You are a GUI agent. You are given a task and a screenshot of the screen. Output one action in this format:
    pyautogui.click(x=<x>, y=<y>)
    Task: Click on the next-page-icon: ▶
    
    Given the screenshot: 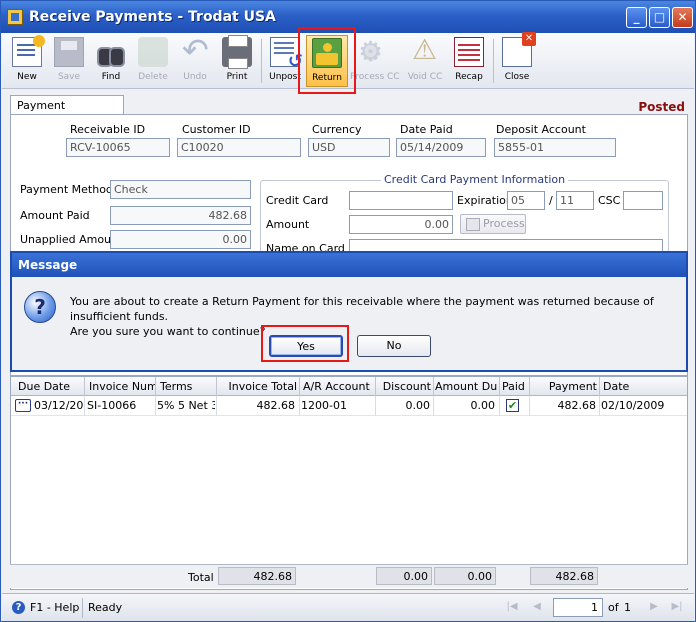 What is the action you would take?
    pyautogui.click(x=654, y=607)
    